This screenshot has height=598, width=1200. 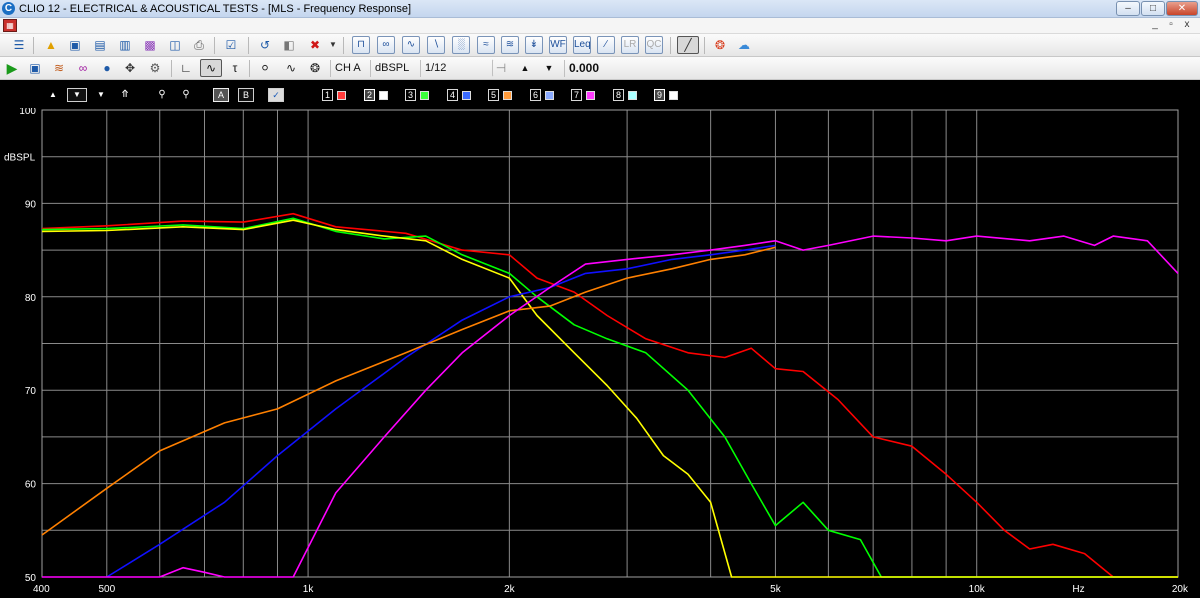 I want to click on overlay-channel-9-button: 9, so click(x=659, y=95).